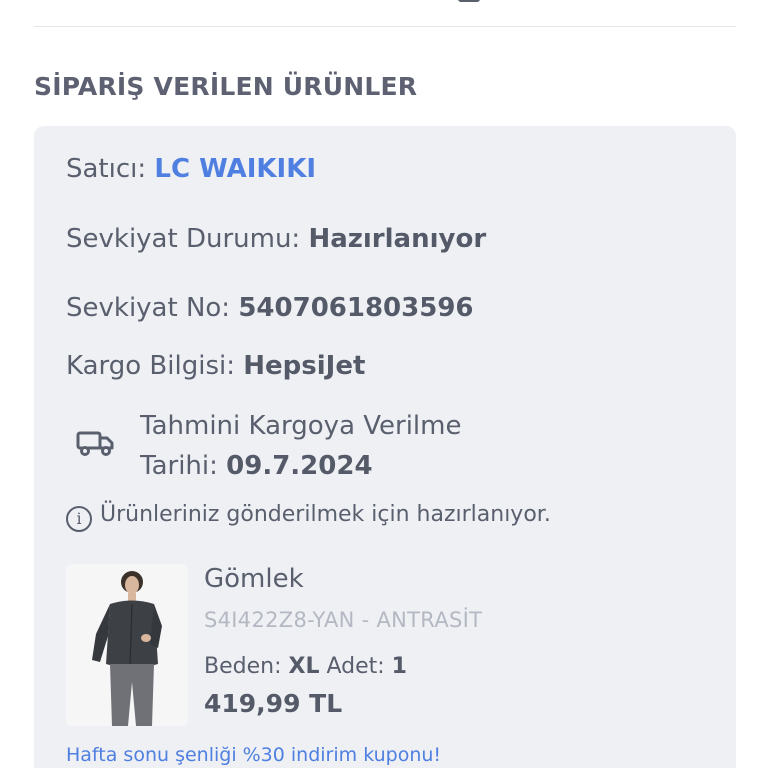  What do you see at coordinates (397, 239) in the screenshot?
I see `shipment-status-value: Hazırlanıyor` at bounding box center [397, 239].